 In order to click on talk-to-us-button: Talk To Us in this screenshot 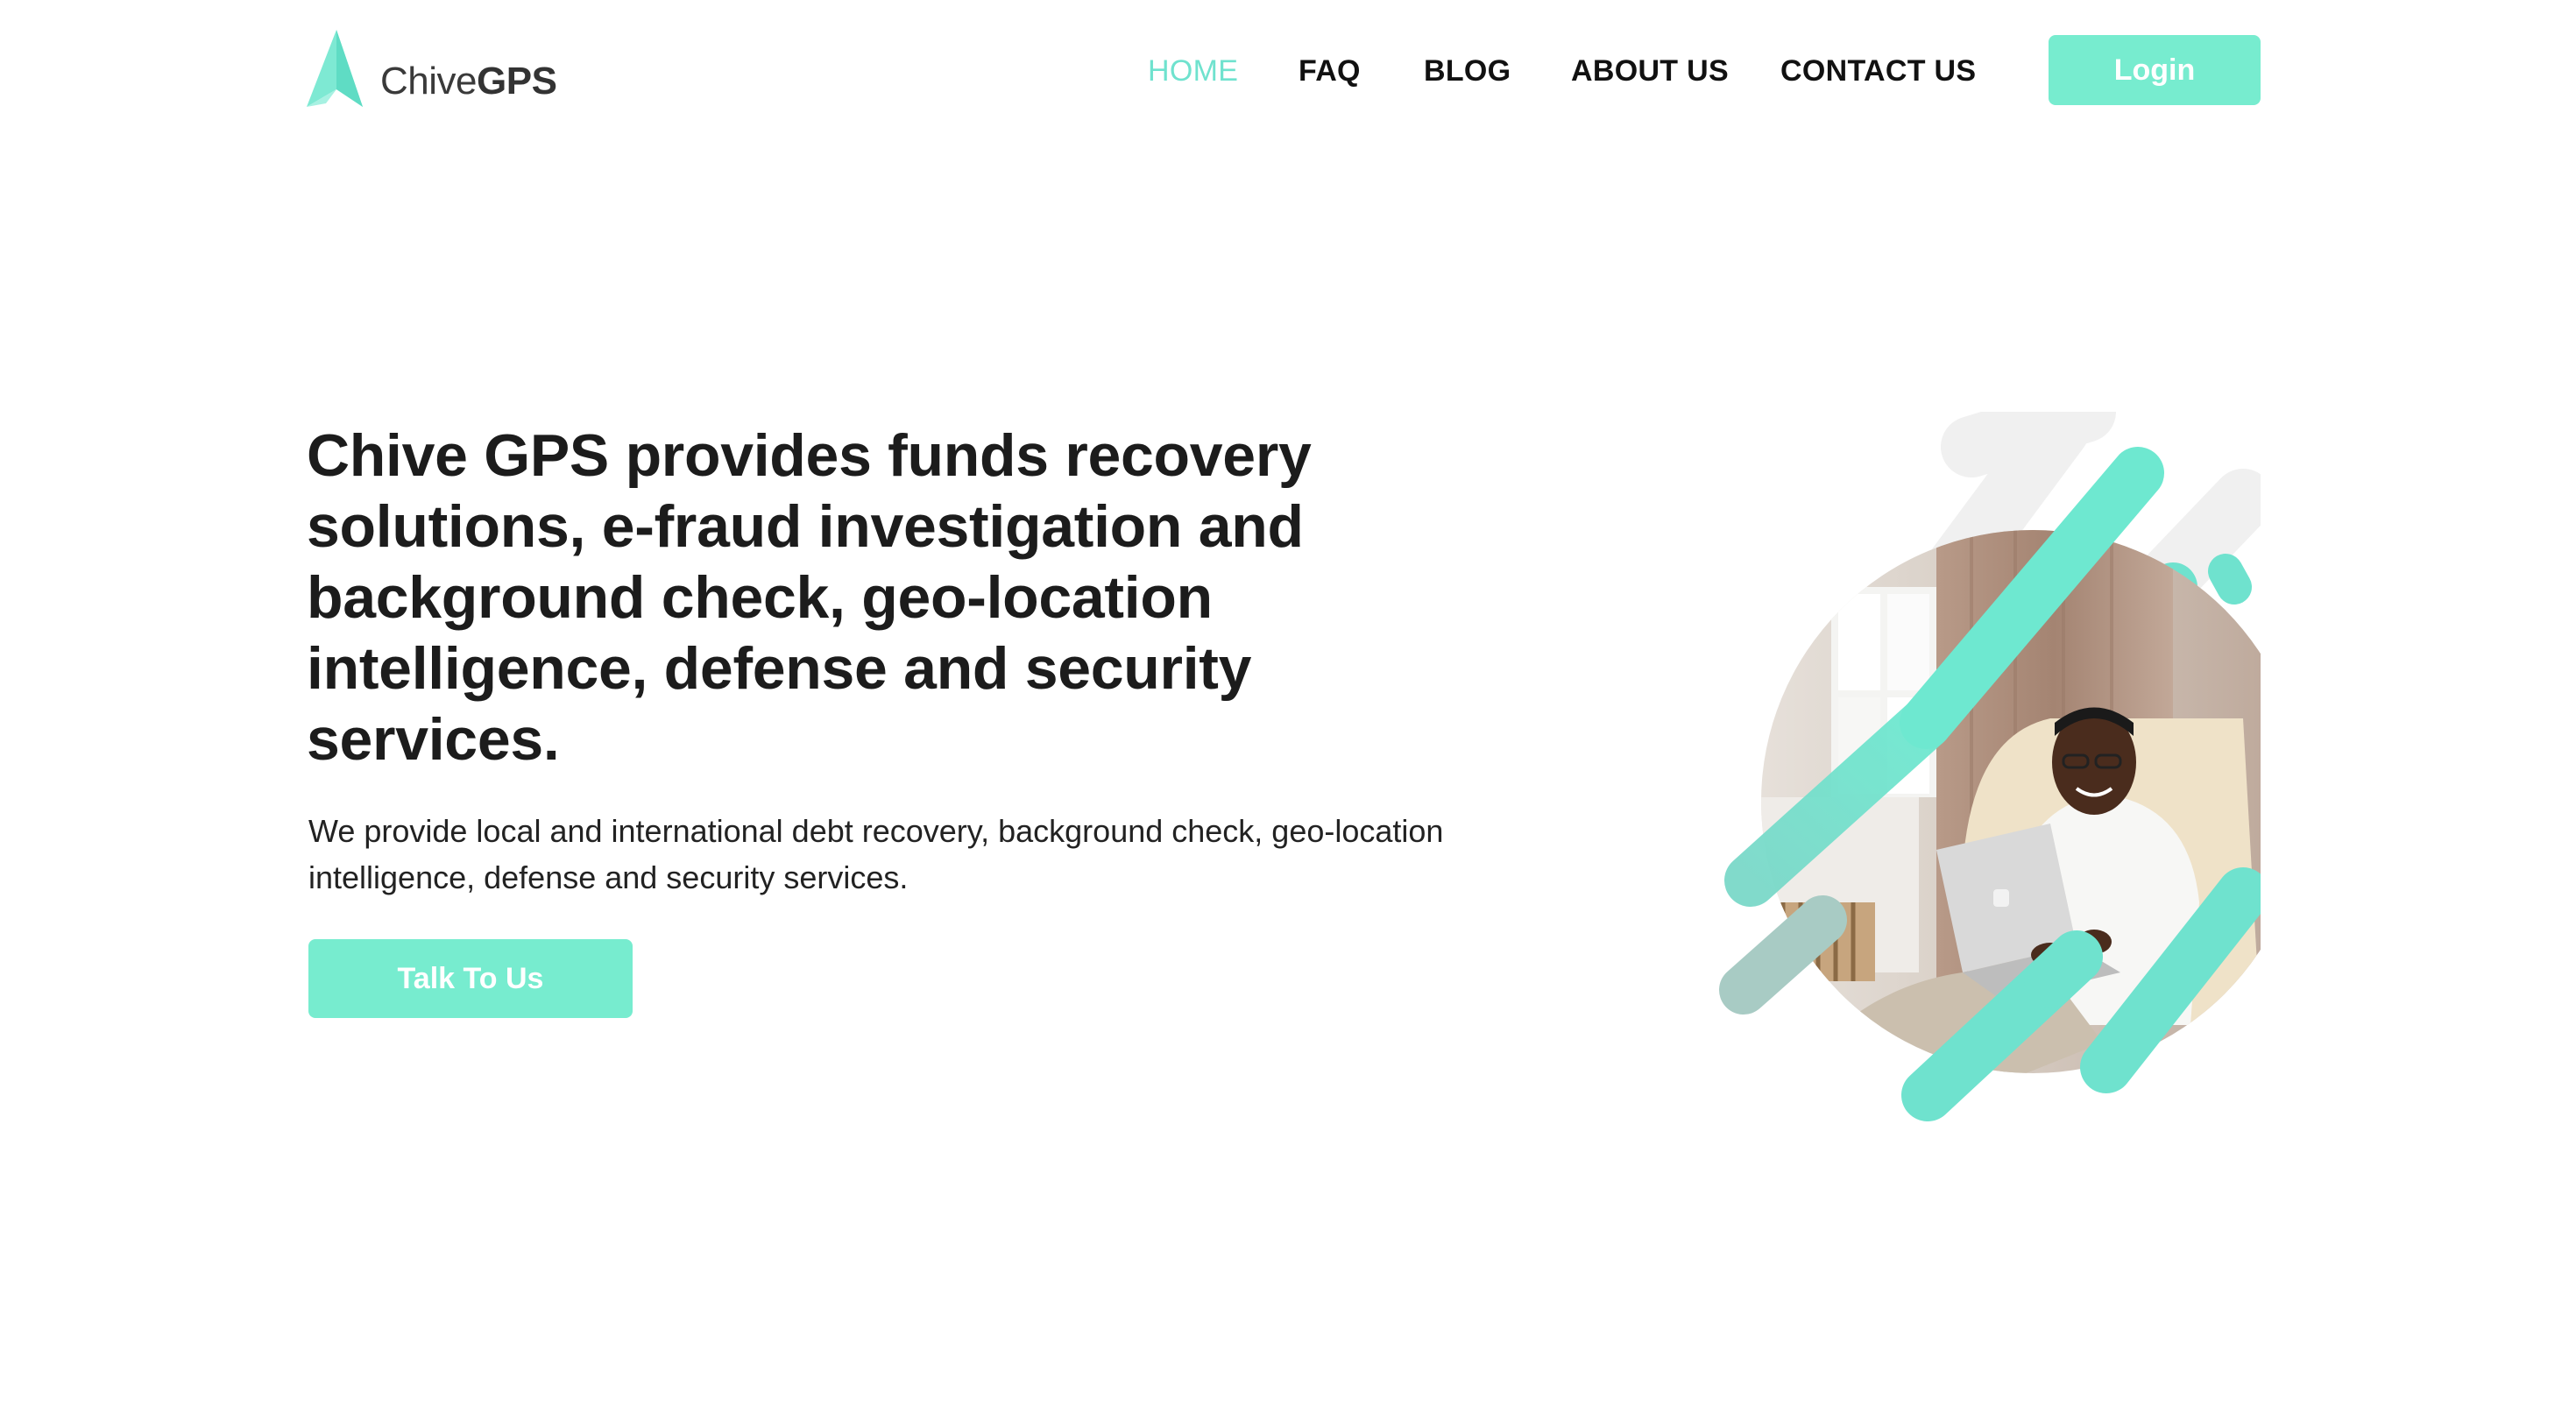, I will do `click(470, 978)`.